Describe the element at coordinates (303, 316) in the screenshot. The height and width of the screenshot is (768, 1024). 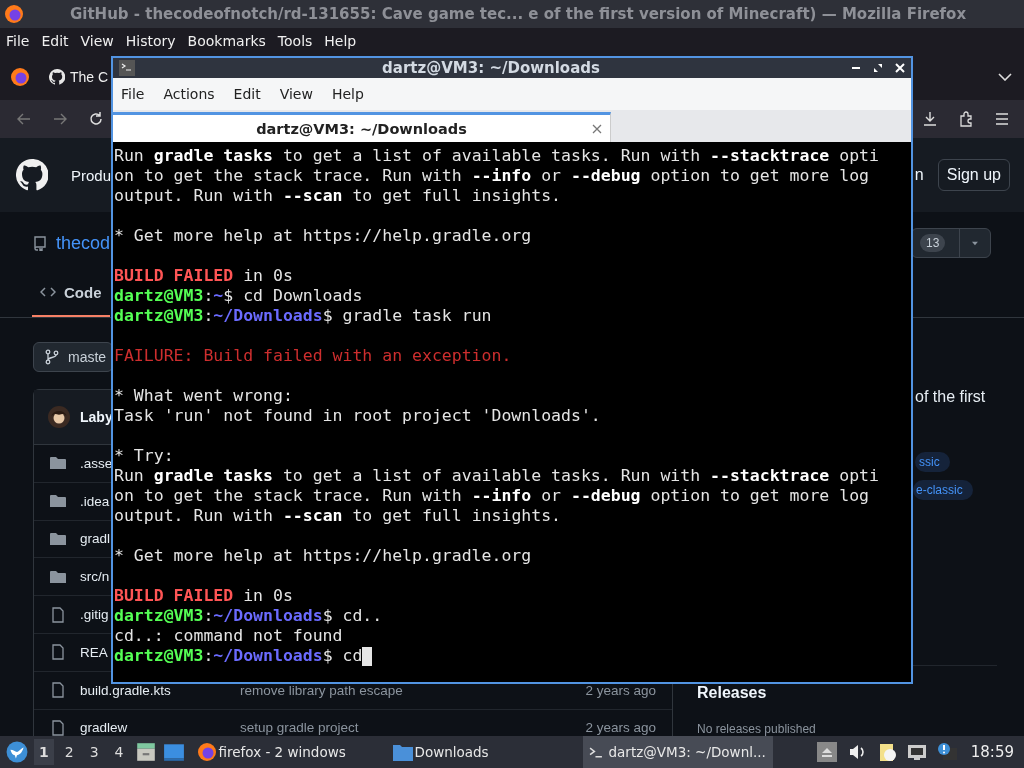
I see `terminal-line: dartz@VM3:~/Downloads$ gradle task run` at that location.